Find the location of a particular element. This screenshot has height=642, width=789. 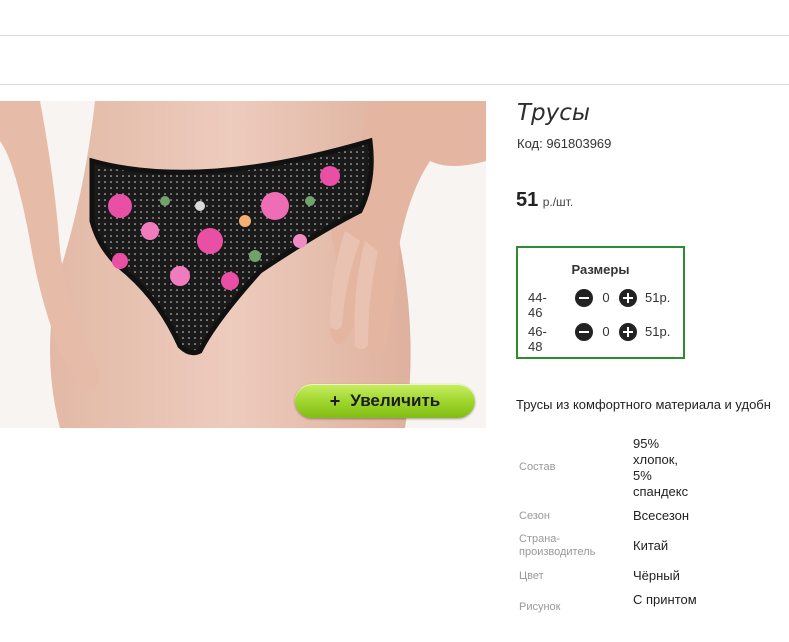

spec-label-color: Цвет is located at coordinates (531, 576).